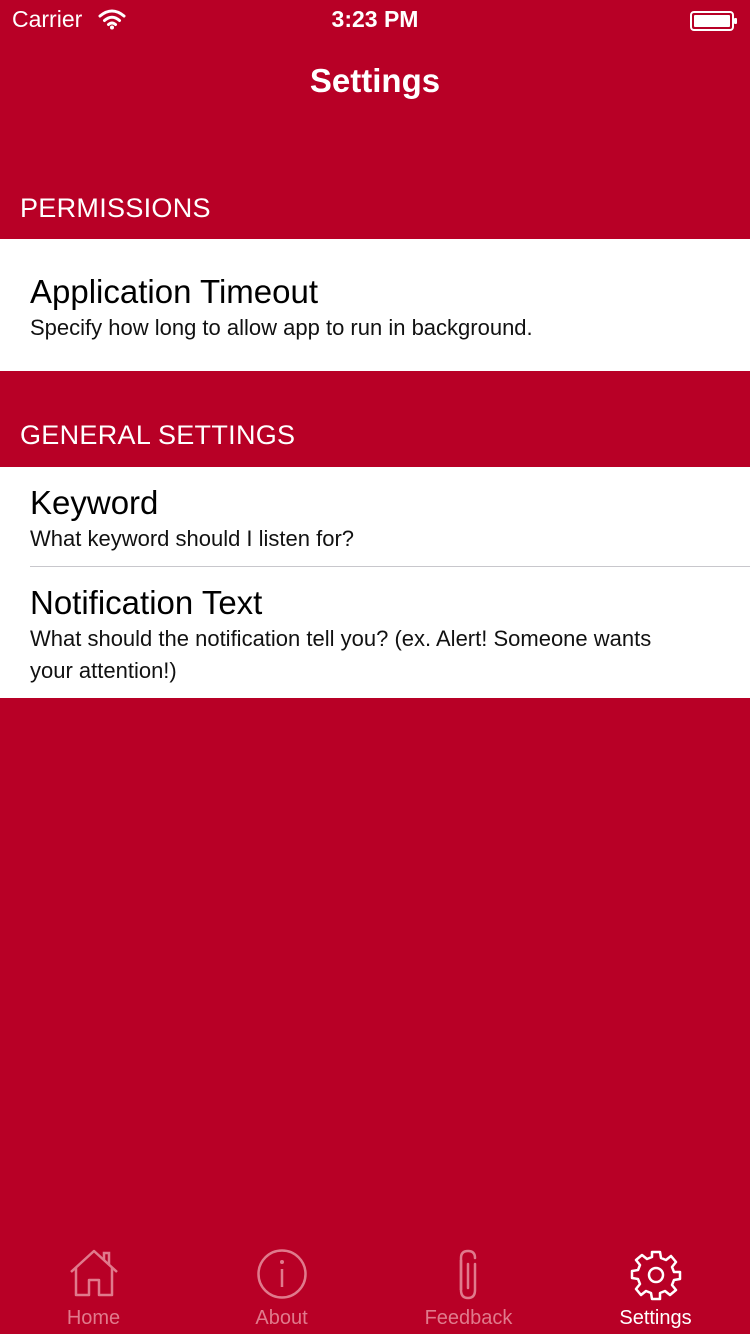 This screenshot has width=750, height=1334. I want to click on cell-title: Application Timeout, so click(174, 291).